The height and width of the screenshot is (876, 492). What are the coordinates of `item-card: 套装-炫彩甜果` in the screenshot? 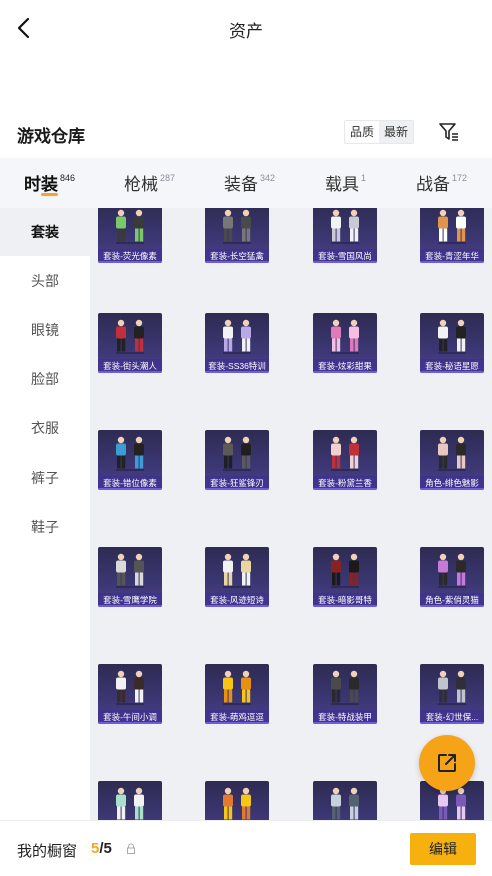 It's located at (345, 343).